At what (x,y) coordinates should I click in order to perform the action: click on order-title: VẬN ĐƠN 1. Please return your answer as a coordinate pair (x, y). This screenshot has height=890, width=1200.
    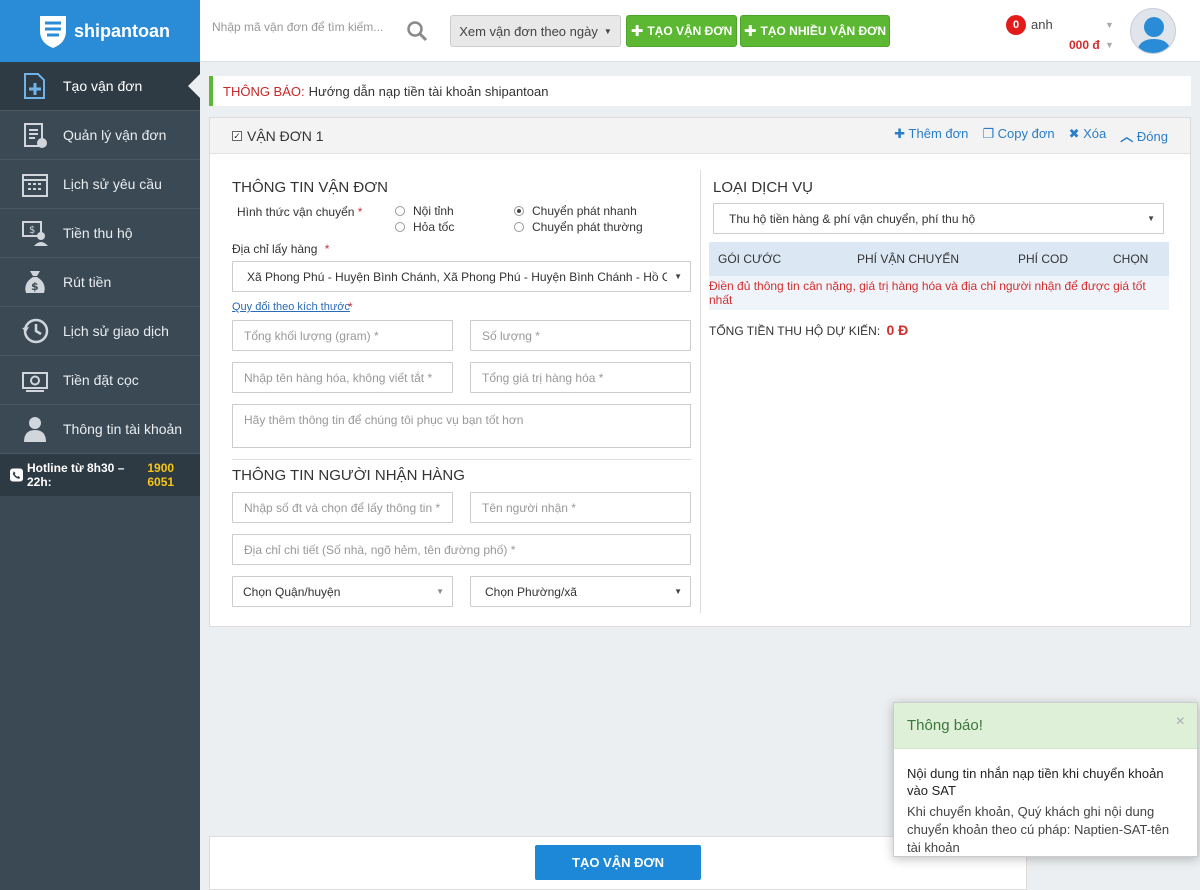
    Looking at the image, I should click on (285, 135).